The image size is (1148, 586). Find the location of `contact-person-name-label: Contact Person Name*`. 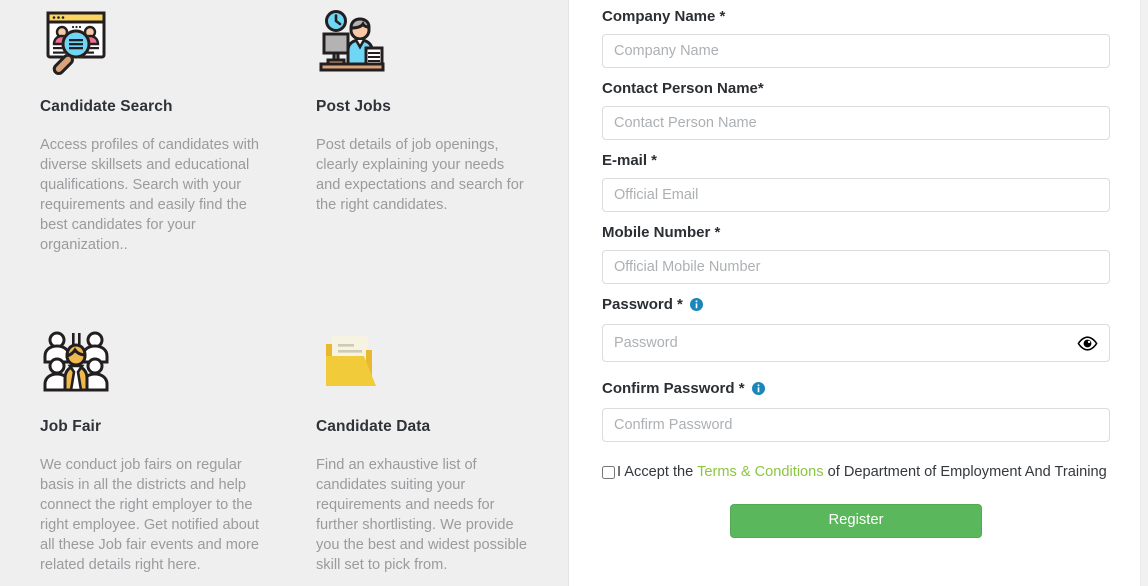

contact-person-name-label: Contact Person Name* is located at coordinates (683, 88).